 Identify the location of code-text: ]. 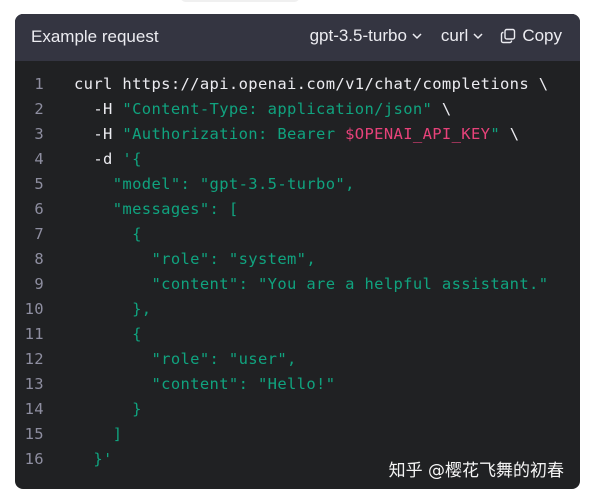
(98, 434).